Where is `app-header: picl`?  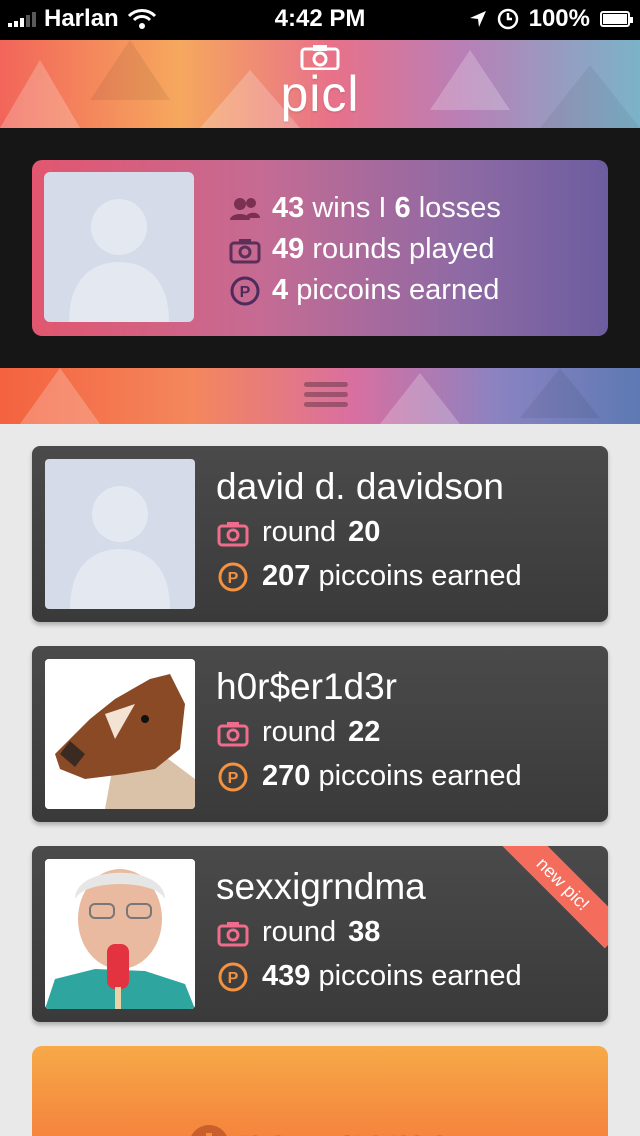
app-header: picl is located at coordinates (320, 84).